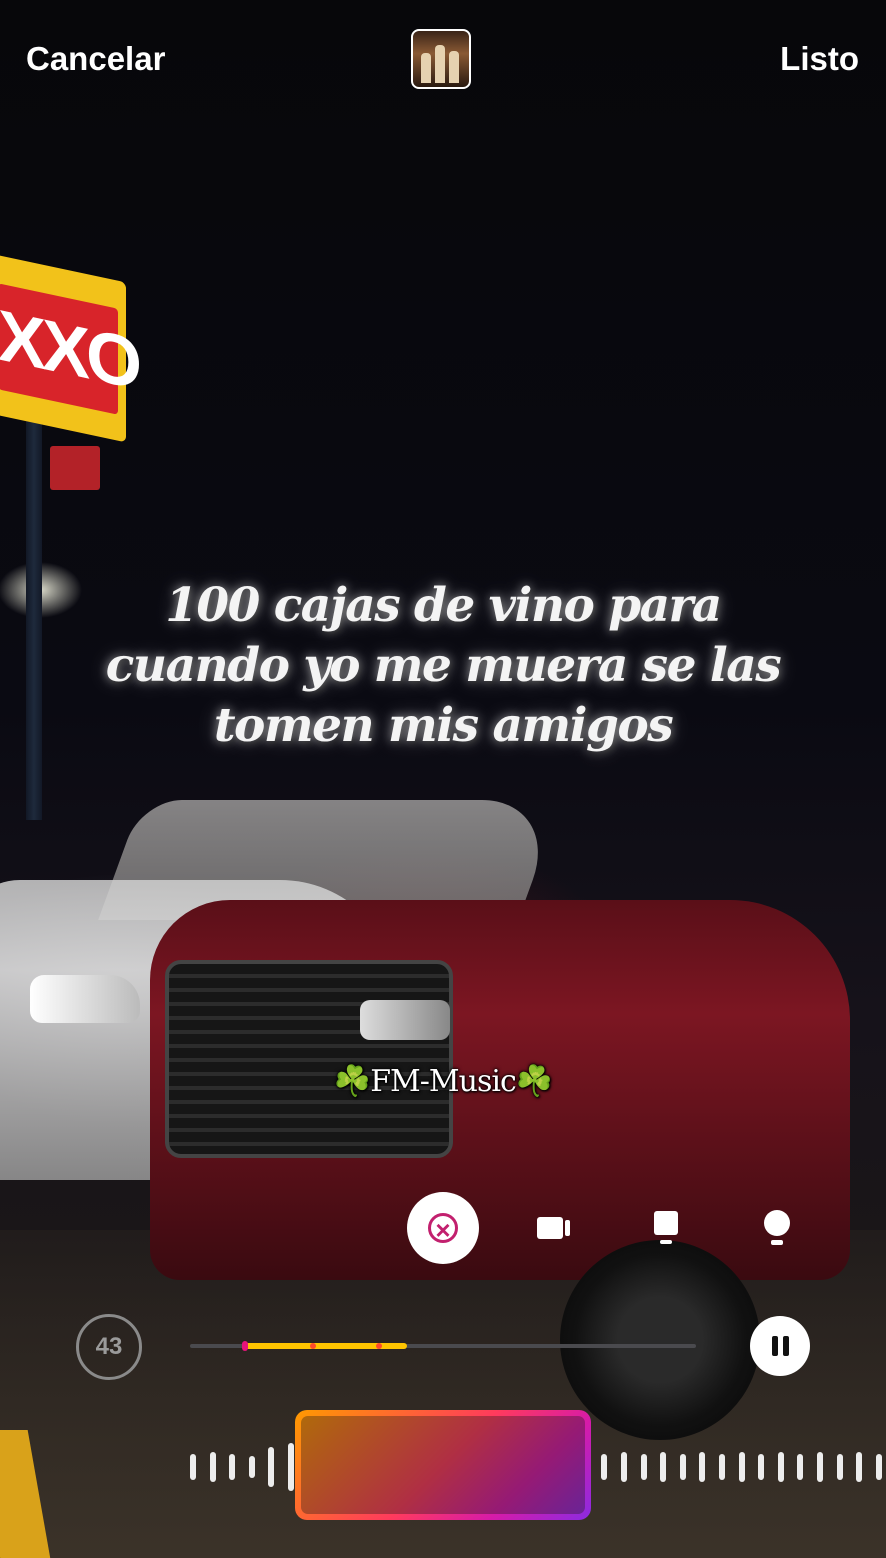  I want to click on bulb-style-button, so click(777, 1228).